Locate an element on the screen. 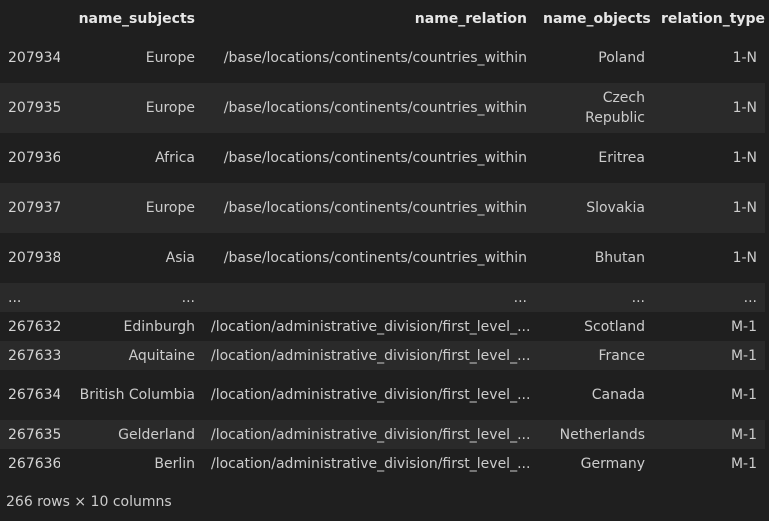 The image size is (769, 521). cell-name-subjects: Gelderland is located at coordinates (156, 434).